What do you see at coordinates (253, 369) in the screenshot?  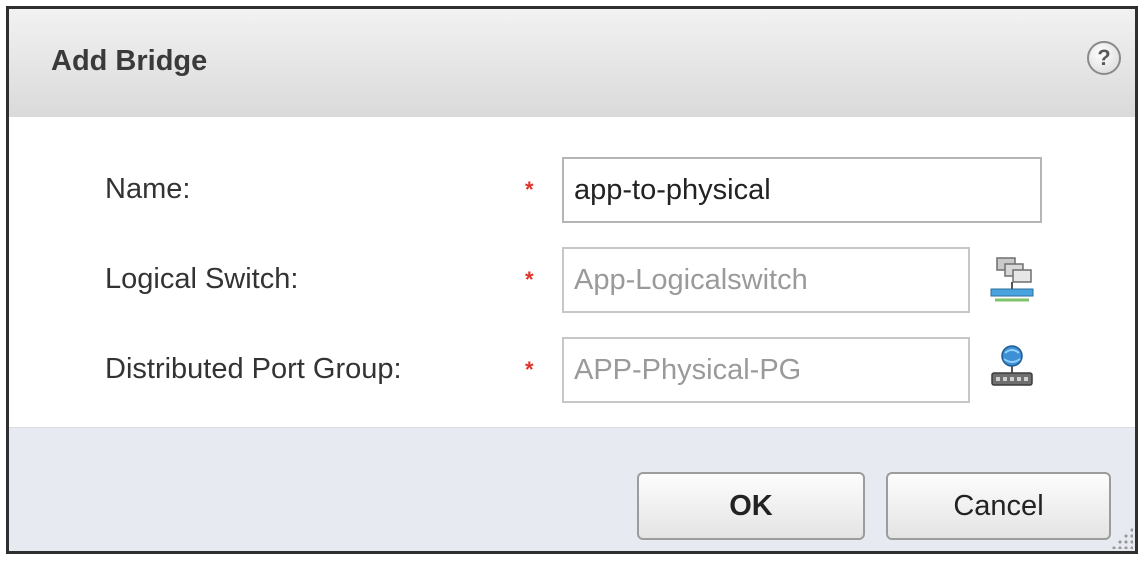 I see `port-group-label: Distributed Port Group:` at bounding box center [253, 369].